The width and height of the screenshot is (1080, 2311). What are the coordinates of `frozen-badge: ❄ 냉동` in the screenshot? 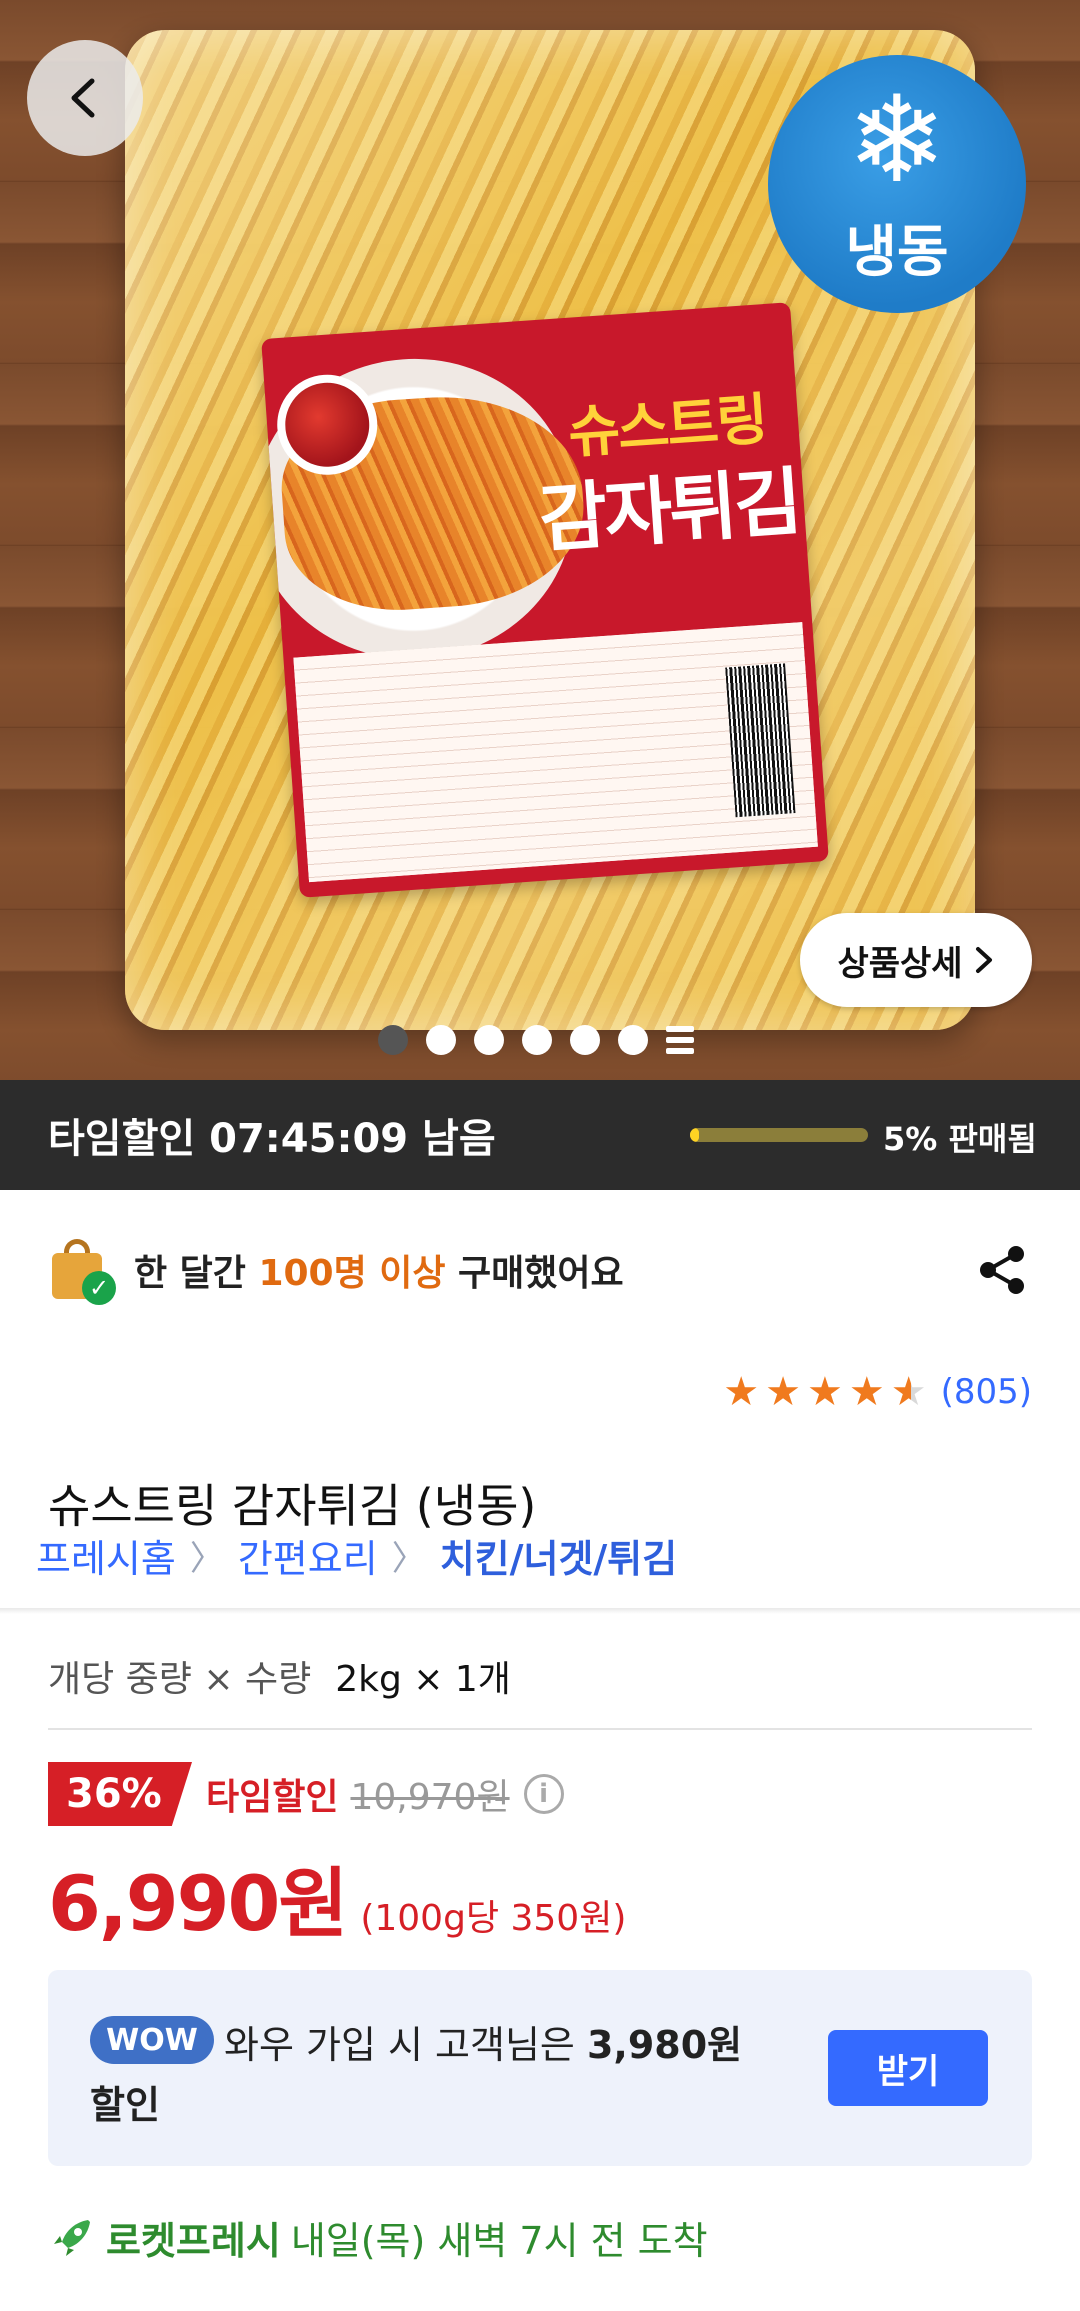 It's located at (897, 184).